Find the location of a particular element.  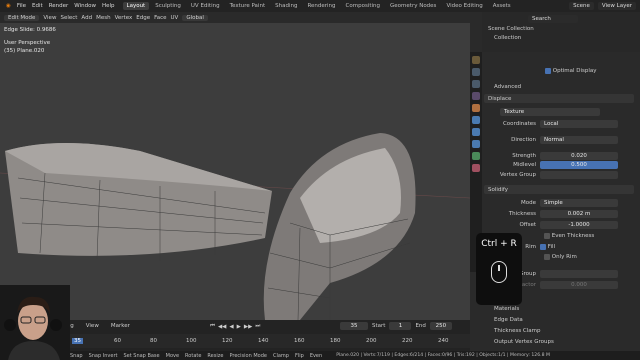

webcam-overlay is located at coordinates (35, 322).